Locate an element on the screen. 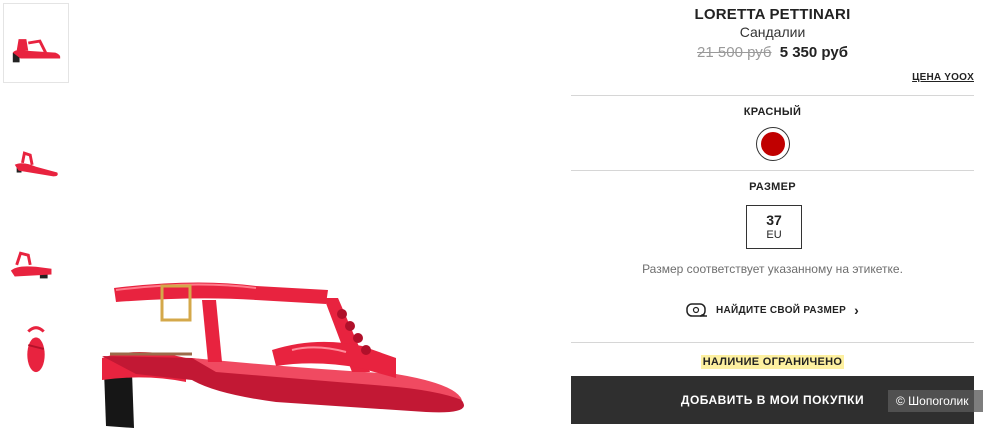 Image resolution: width=983 pixels, height=435 pixels. product-category: Сандалии is located at coordinates (772, 32).